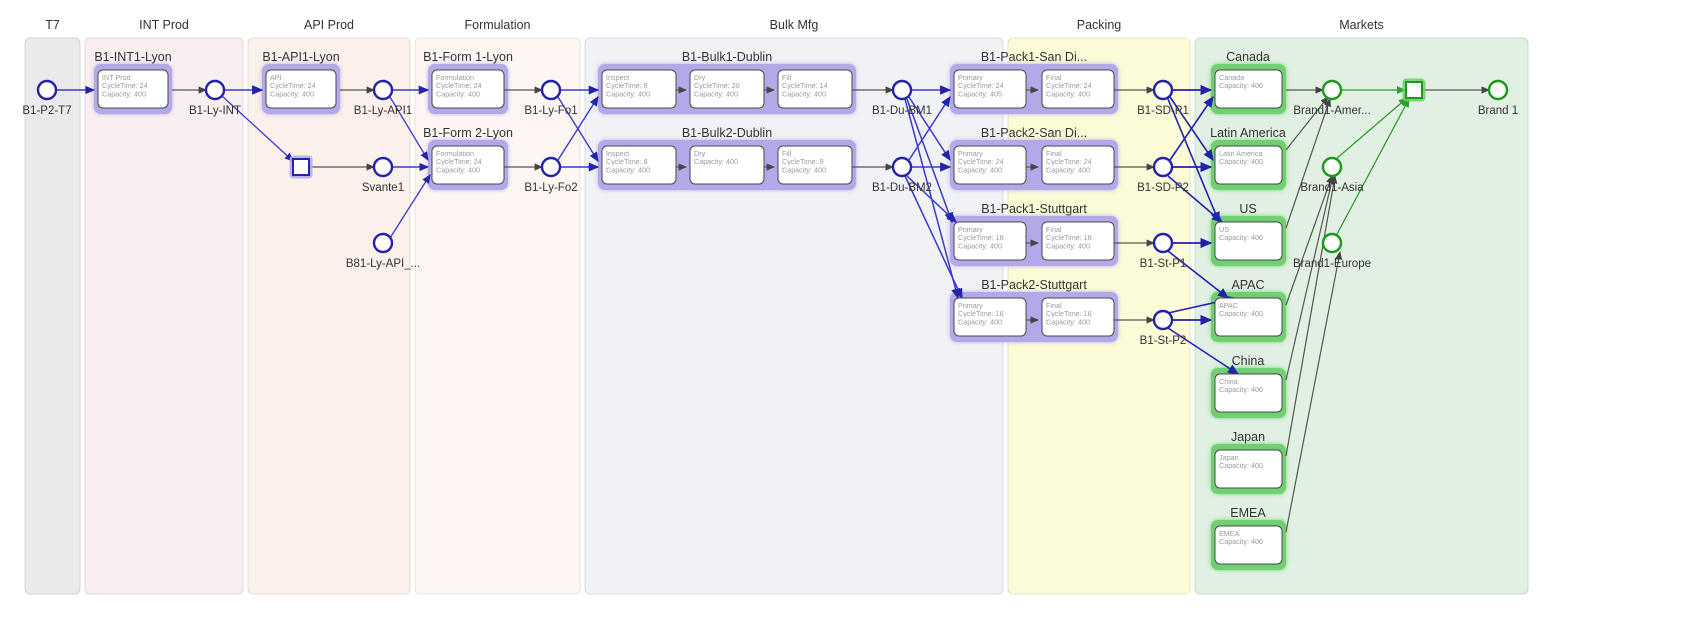  I want to click on step-s-p2sd-final: FinalCycleTime: 24Capacity: 400, so click(1078, 165).